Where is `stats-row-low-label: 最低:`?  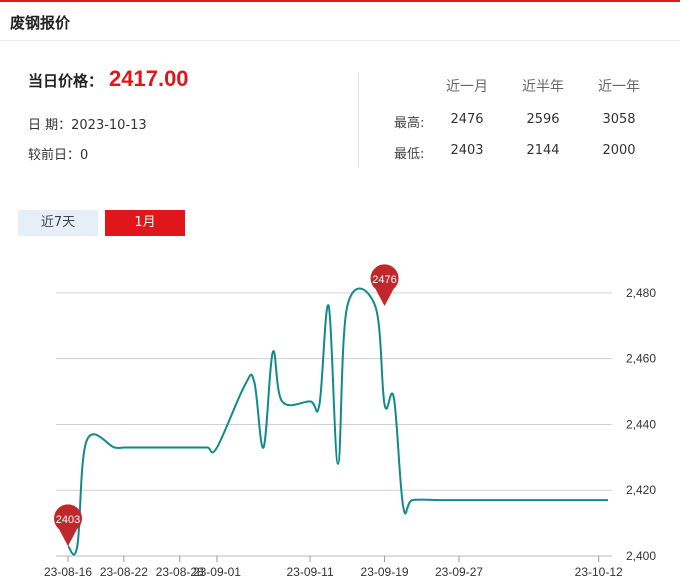
stats-row-low-label: 最低: is located at coordinates (409, 154).